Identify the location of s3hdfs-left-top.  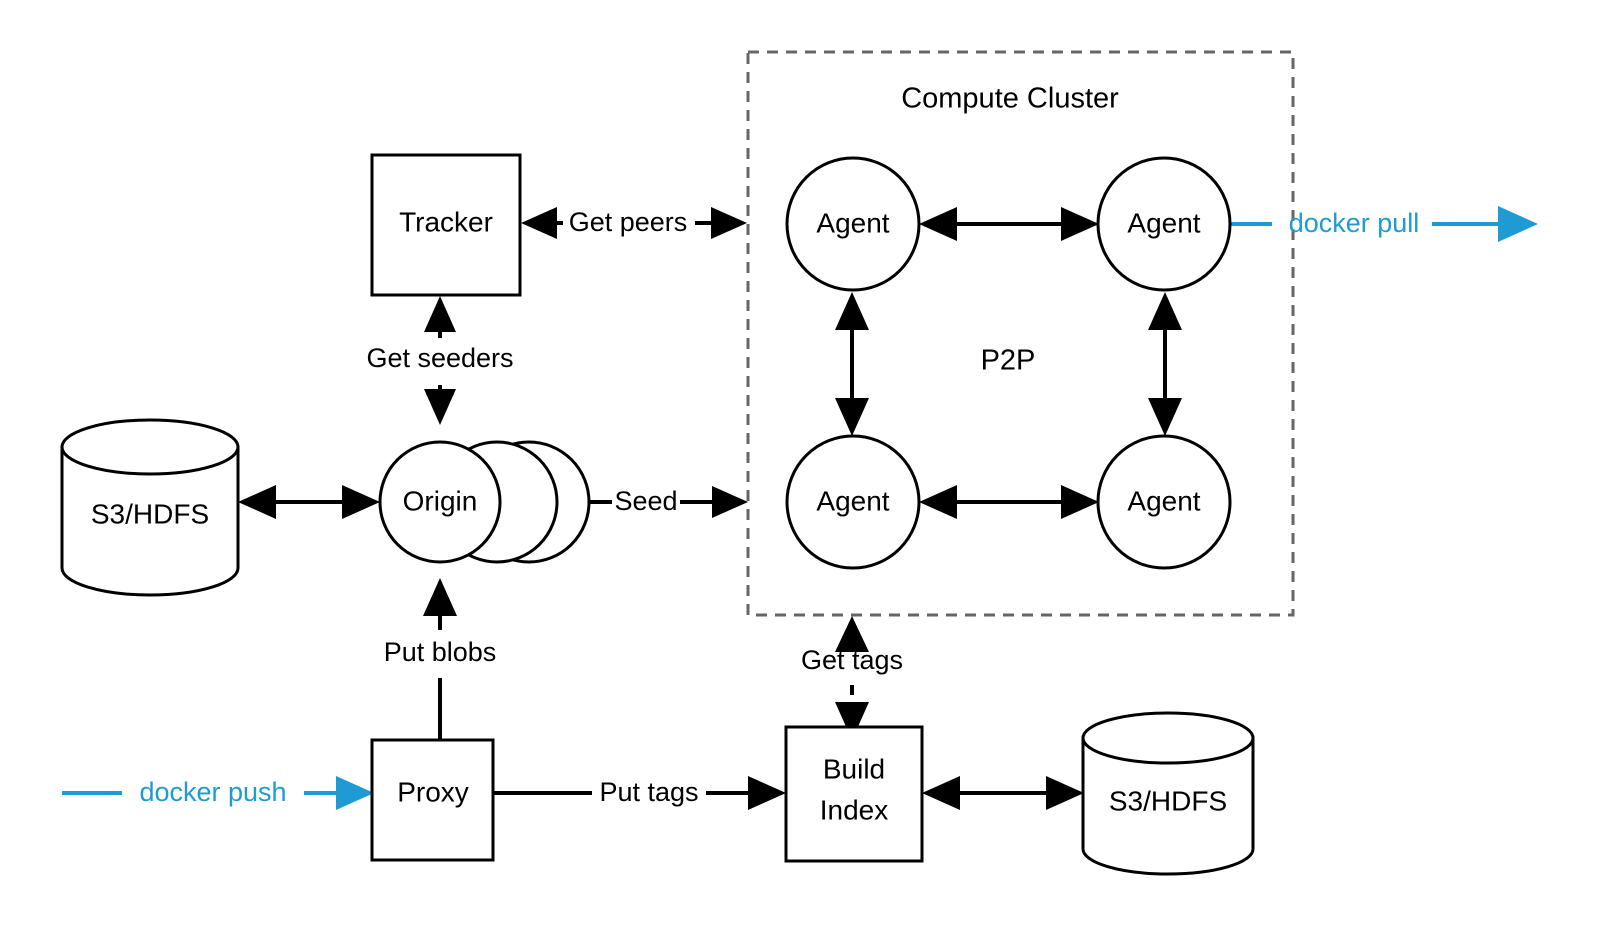
(150, 447).